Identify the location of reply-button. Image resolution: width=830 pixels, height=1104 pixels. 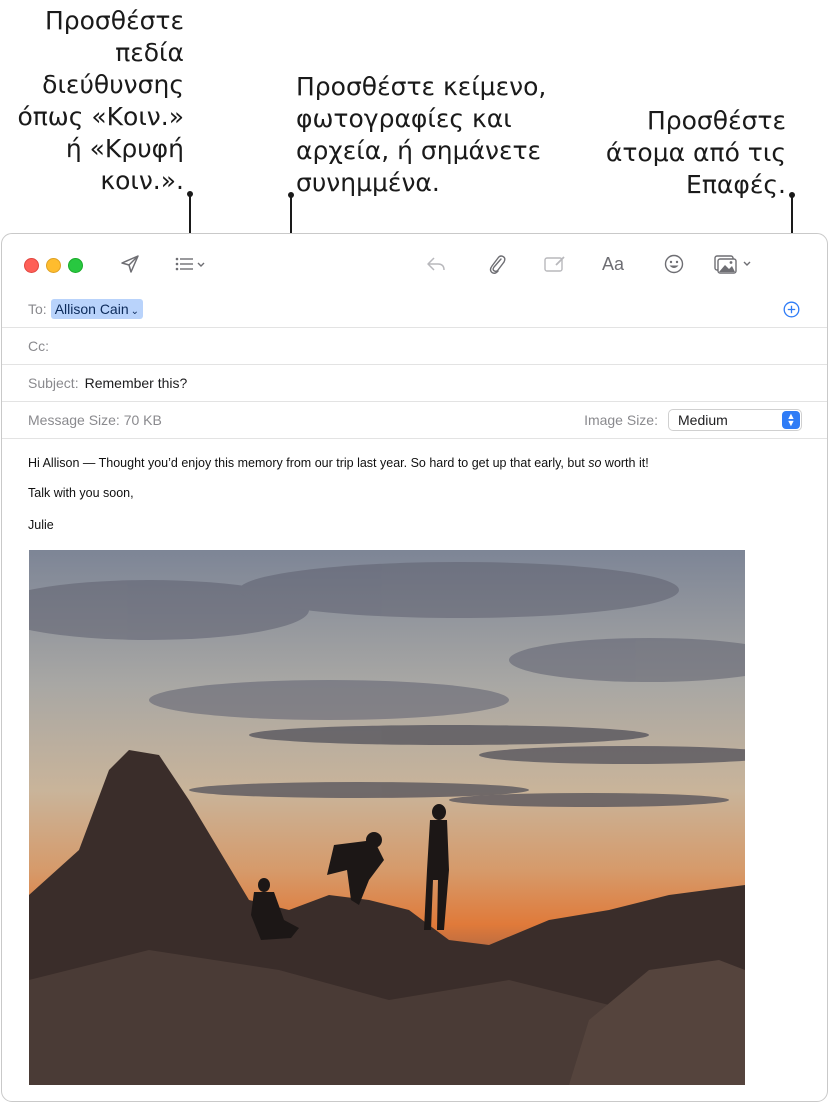
(436, 264).